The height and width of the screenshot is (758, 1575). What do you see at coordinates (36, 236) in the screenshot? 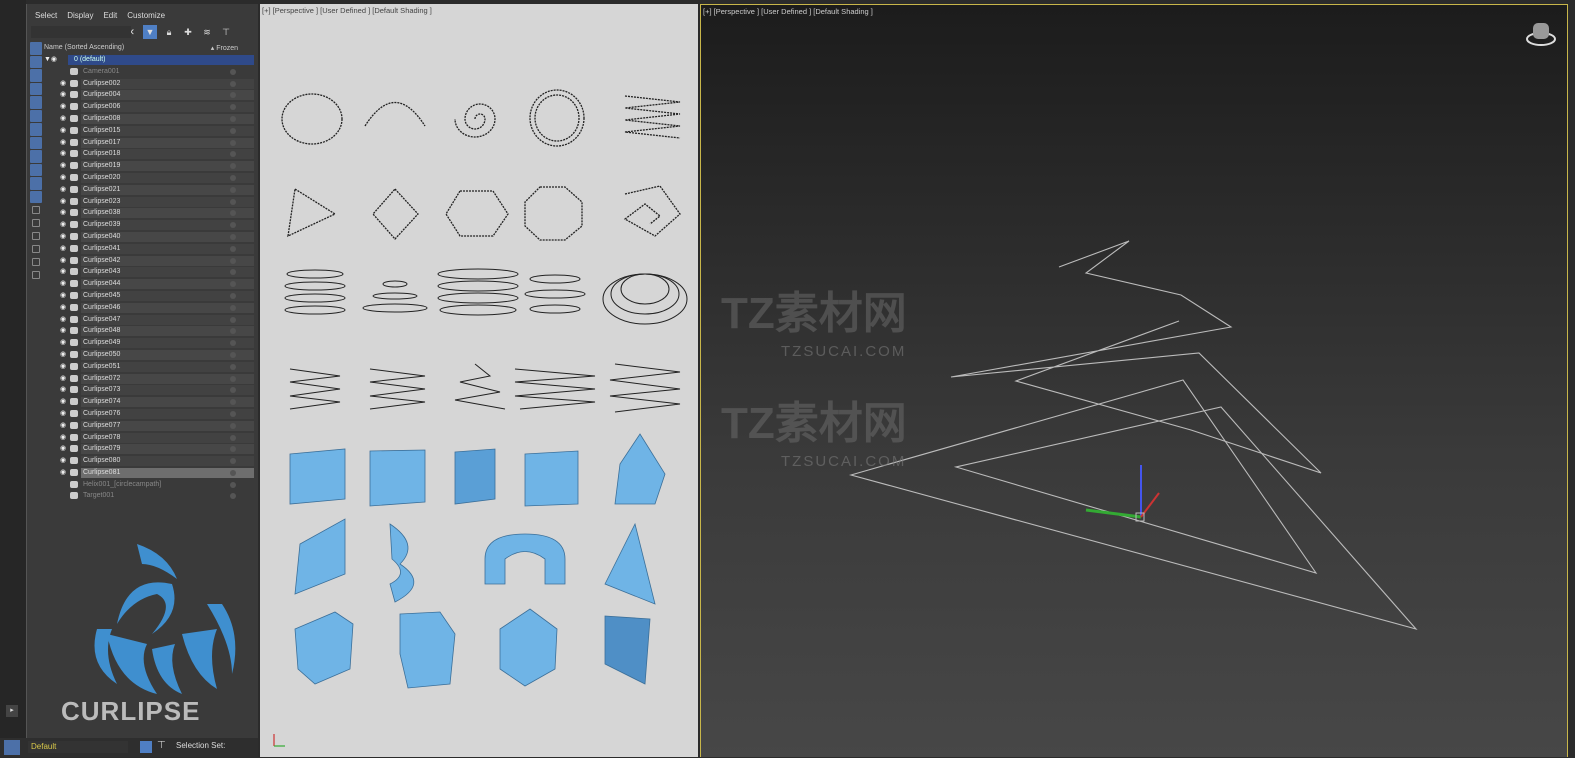
I see `invert-icon` at bounding box center [36, 236].